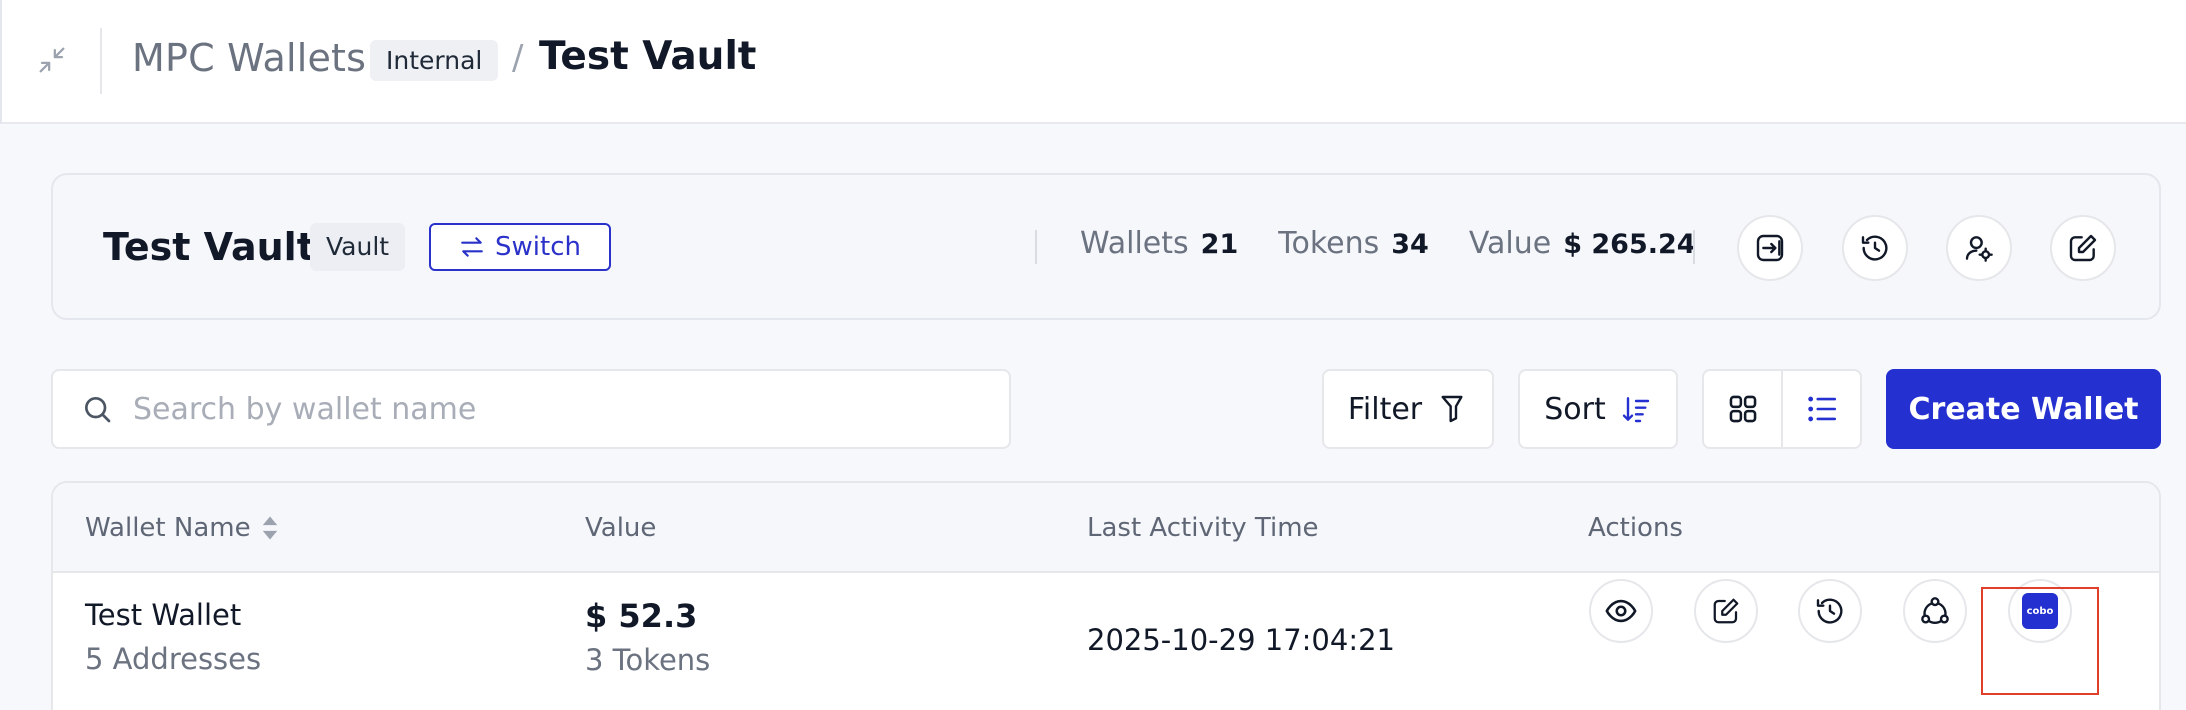  What do you see at coordinates (621, 528) in the screenshot?
I see `column-header-value: Value` at bounding box center [621, 528].